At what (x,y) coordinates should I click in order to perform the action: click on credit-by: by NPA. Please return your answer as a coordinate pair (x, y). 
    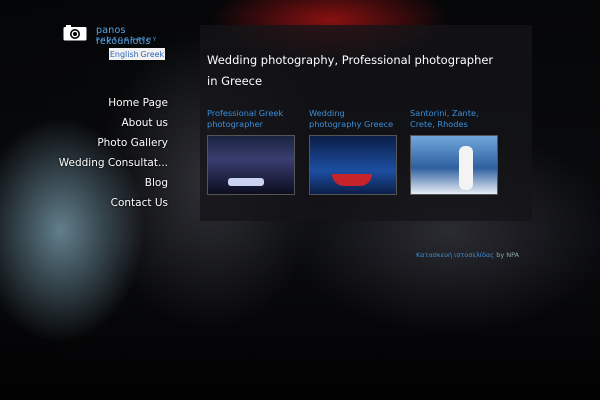
    Looking at the image, I should click on (508, 255).